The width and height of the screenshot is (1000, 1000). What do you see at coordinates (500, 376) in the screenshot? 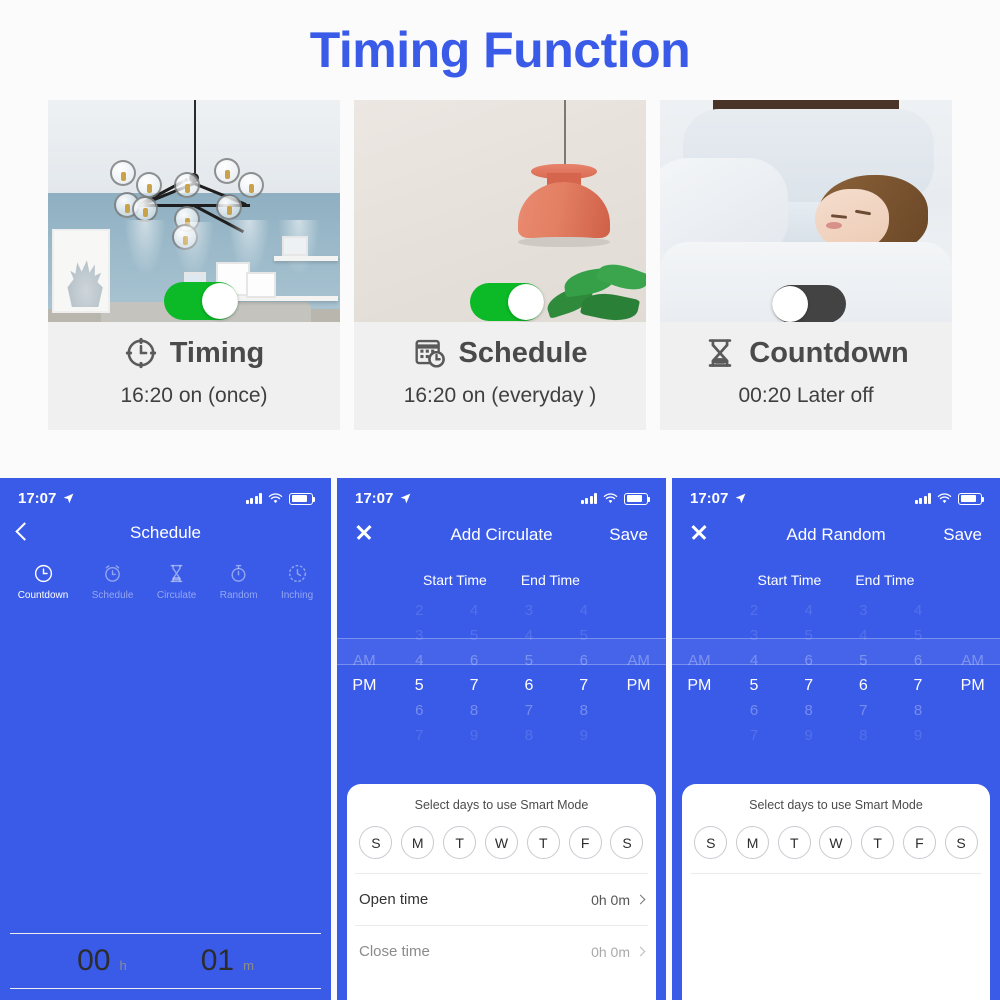
I see `feature-card-body: Schedule 16:20 on (everyday )` at bounding box center [500, 376].